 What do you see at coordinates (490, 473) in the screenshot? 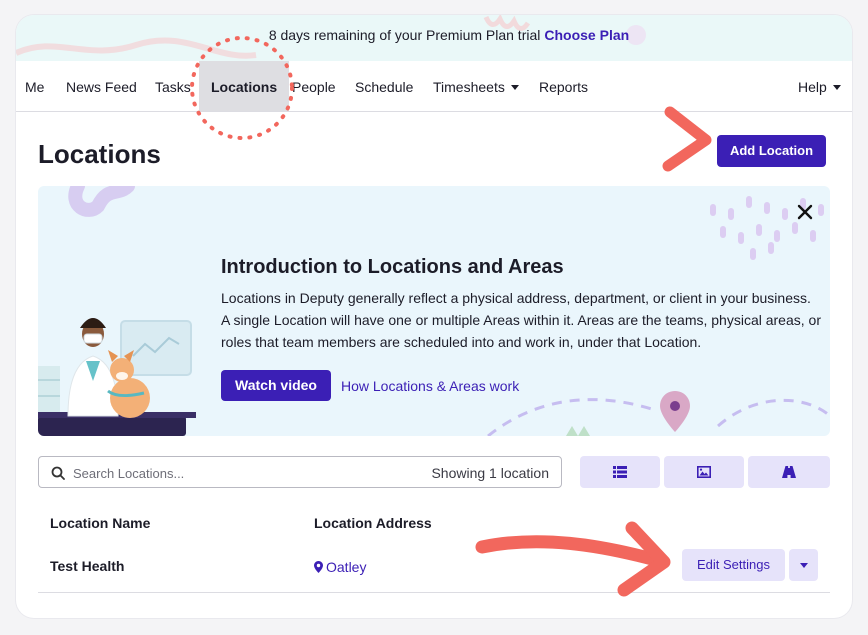
I see `search-result-count: Showing 1 location` at bounding box center [490, 473].